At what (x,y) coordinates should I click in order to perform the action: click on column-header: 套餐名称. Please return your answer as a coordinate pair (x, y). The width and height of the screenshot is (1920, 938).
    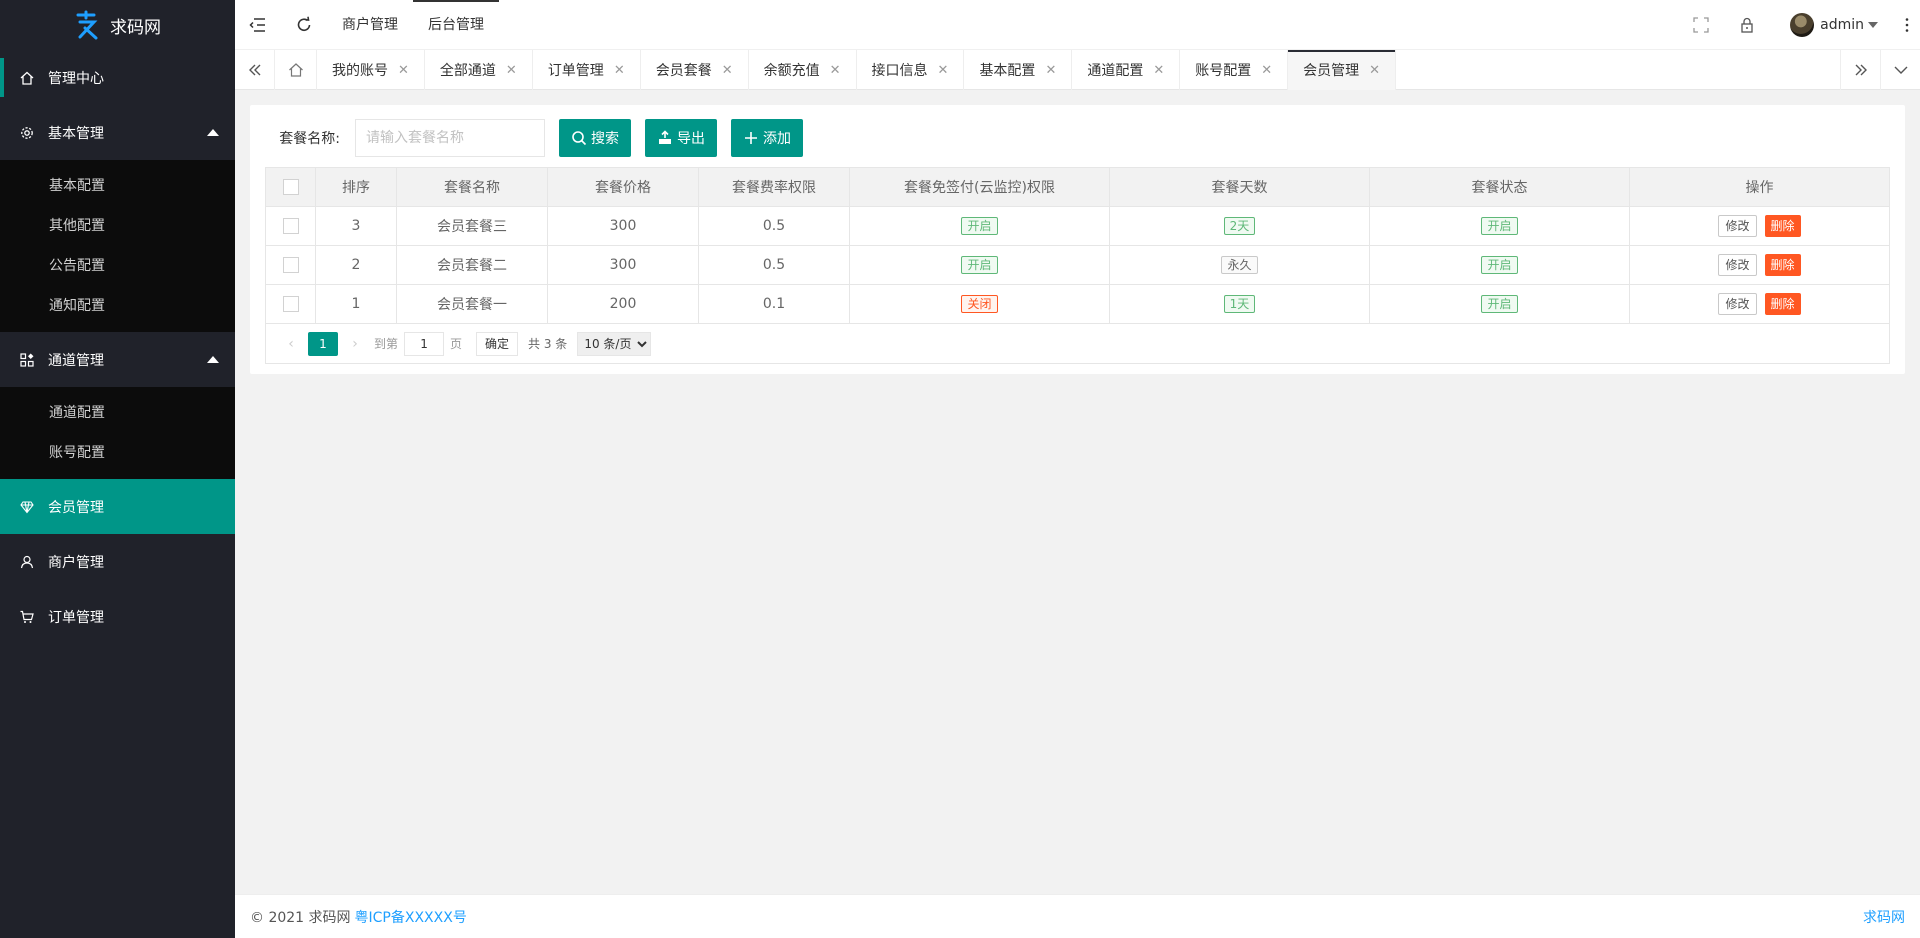
    Looking at the image, I should click on (472, 187).